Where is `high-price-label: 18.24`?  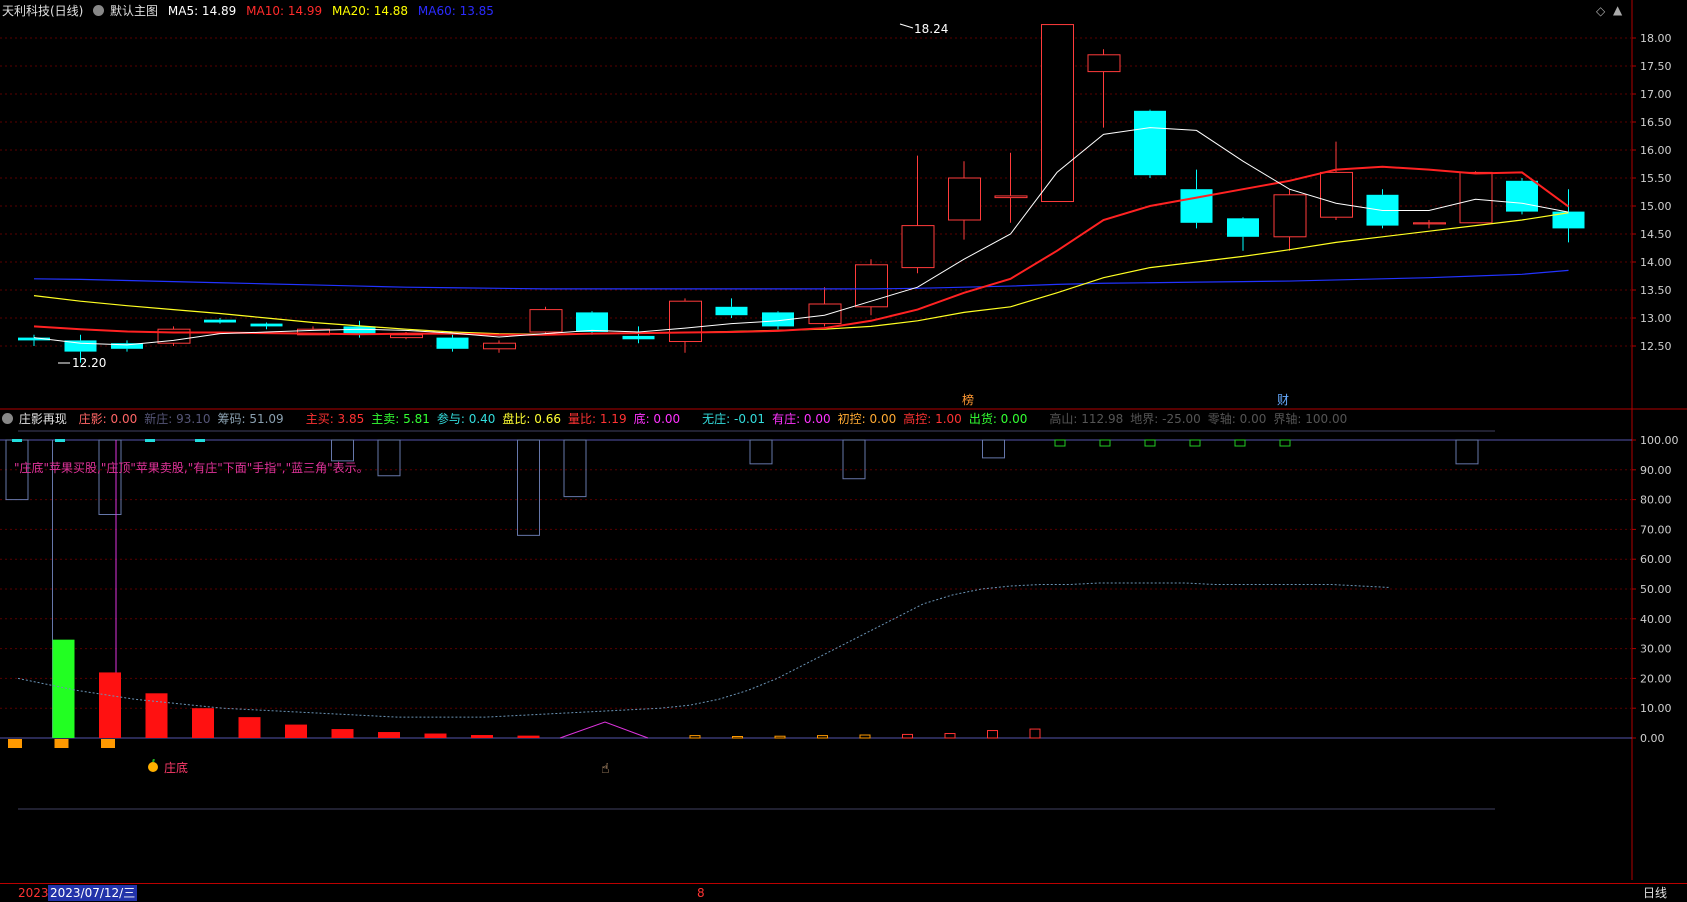
high-price-label: 18.24 is located at coordinates (931, 29).